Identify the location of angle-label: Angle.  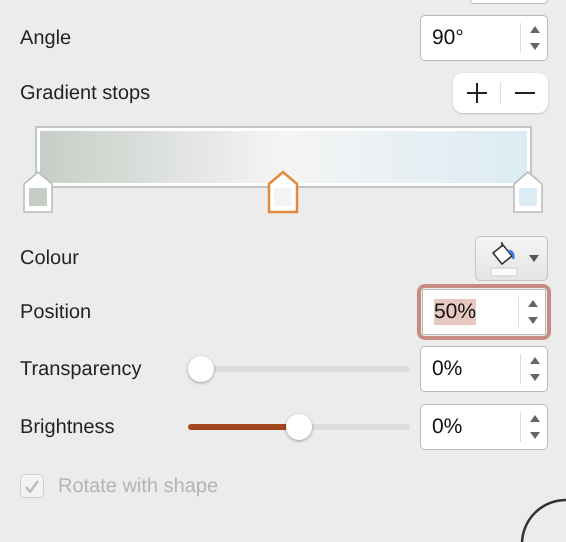
(46, 38).